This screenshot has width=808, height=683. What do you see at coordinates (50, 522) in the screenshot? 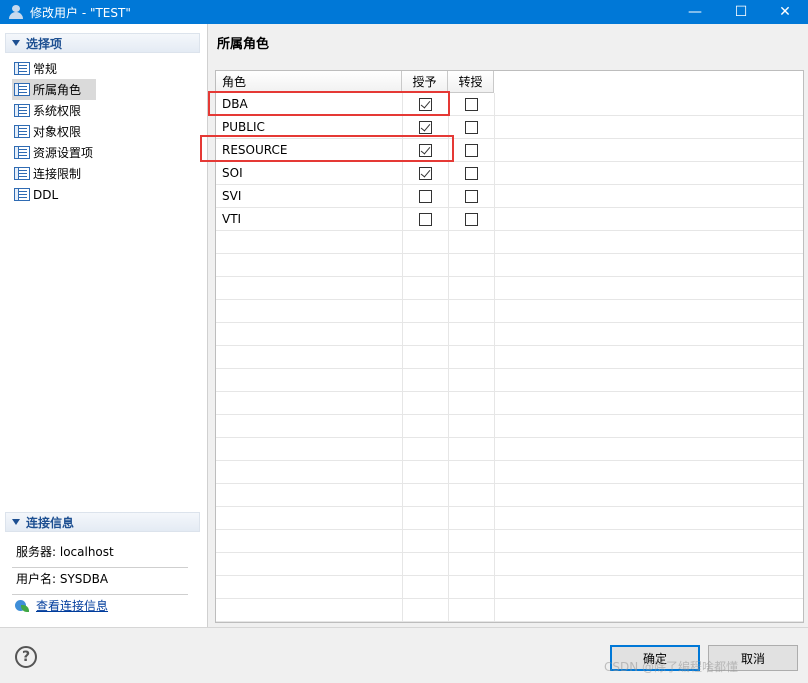
I see `connection-section-title: 连接信息` at bounding box center [50, 522].